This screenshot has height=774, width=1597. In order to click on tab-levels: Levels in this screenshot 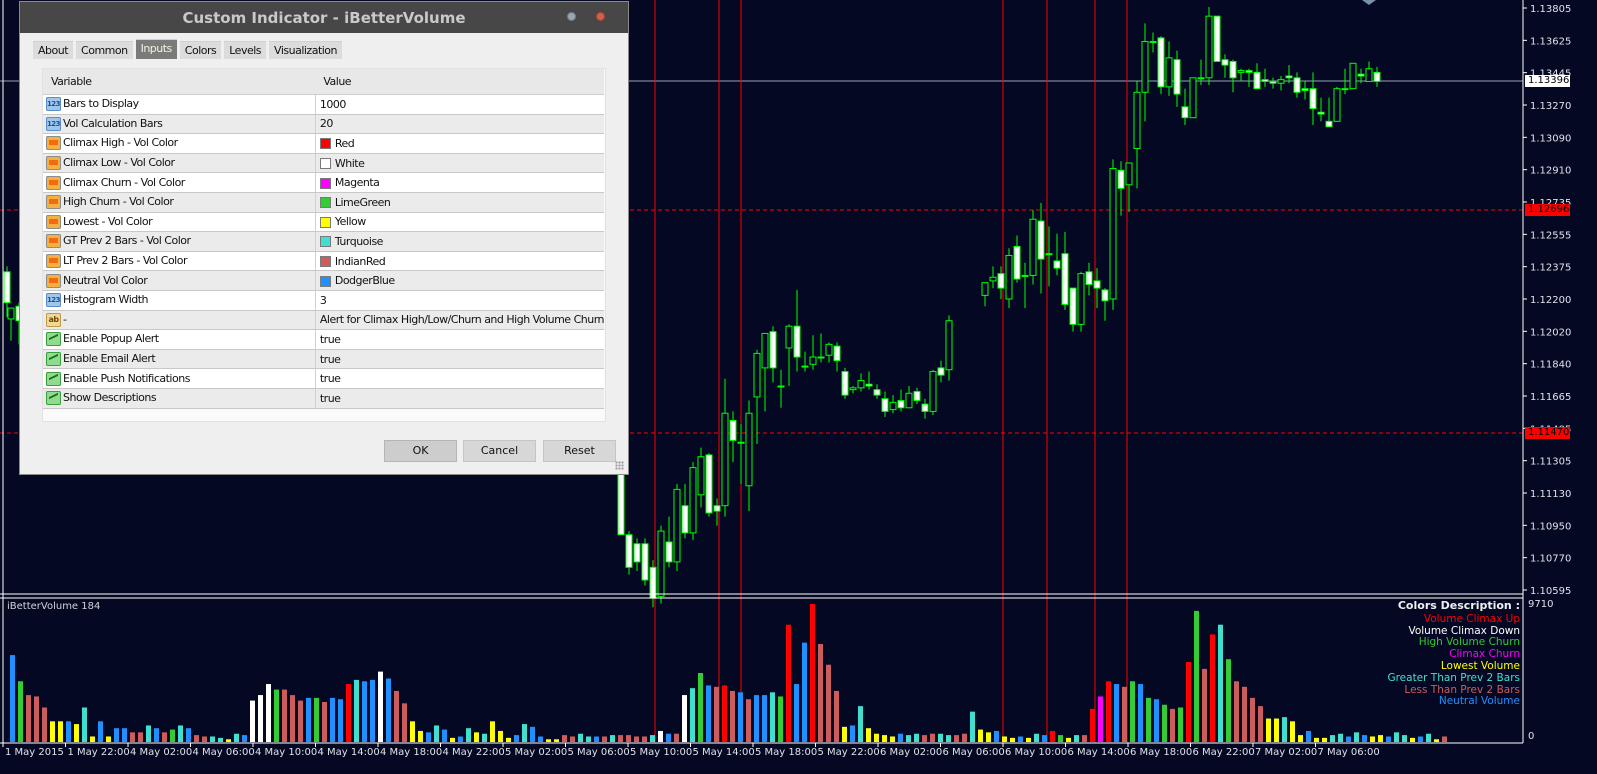, I will do `click(245, 50)`.